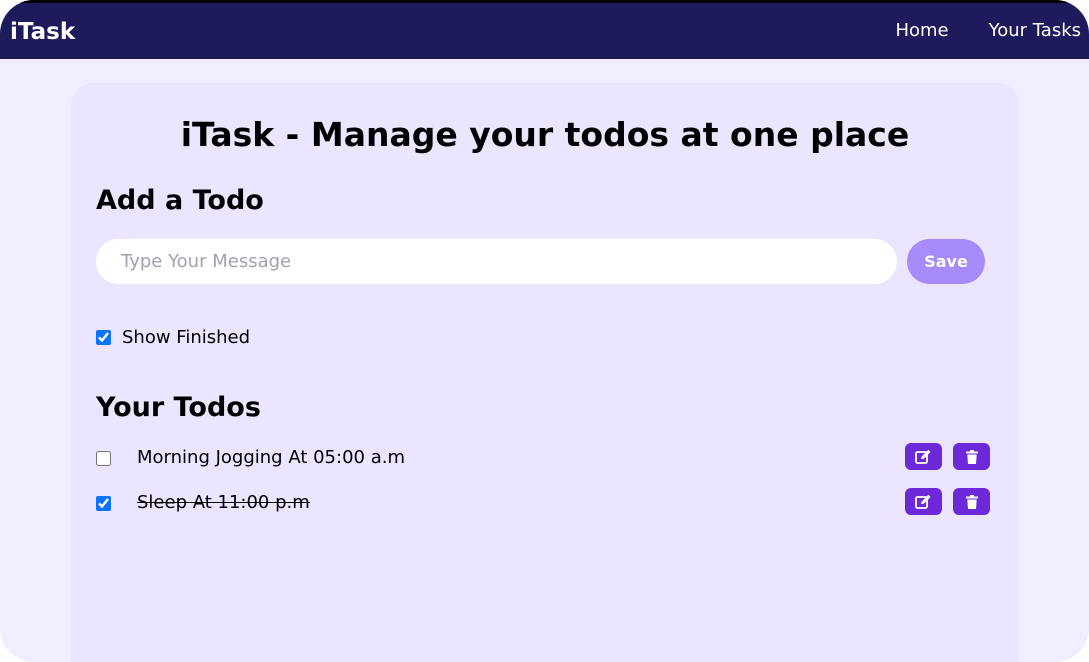 The height and width of the screenshot is (662, 1089). I want to click on todo-item: Morning Jogging At 05:00 a.m, so click(545, 458).